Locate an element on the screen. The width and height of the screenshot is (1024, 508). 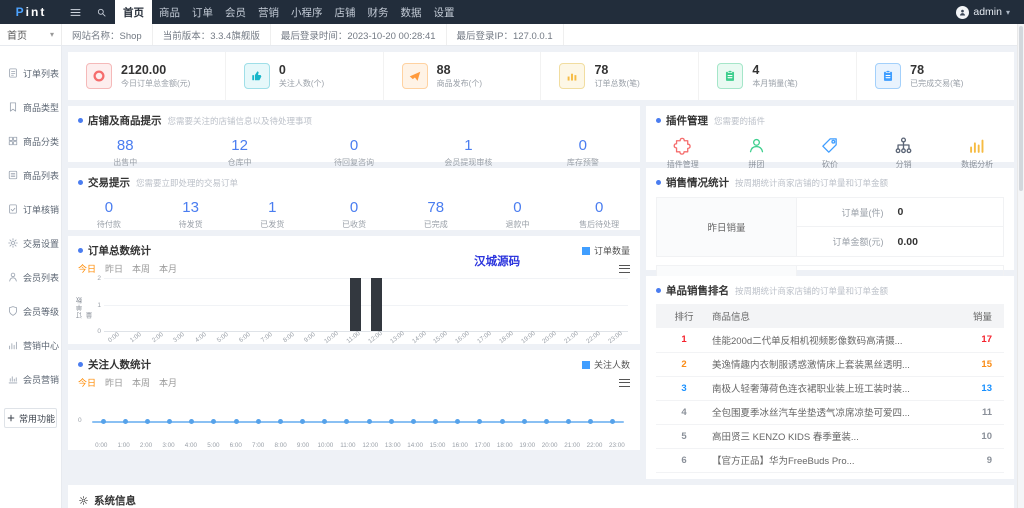
sidebar-page-select: 首页 ▾ is located at coordinates (31, 34).